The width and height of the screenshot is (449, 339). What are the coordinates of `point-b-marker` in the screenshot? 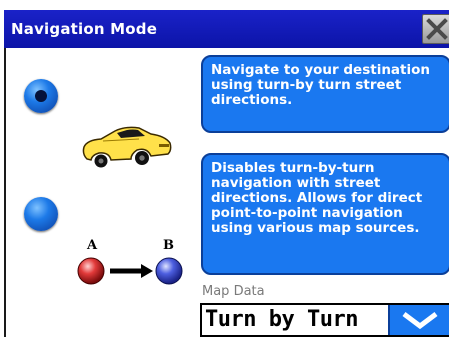 It's located at (169, 271).